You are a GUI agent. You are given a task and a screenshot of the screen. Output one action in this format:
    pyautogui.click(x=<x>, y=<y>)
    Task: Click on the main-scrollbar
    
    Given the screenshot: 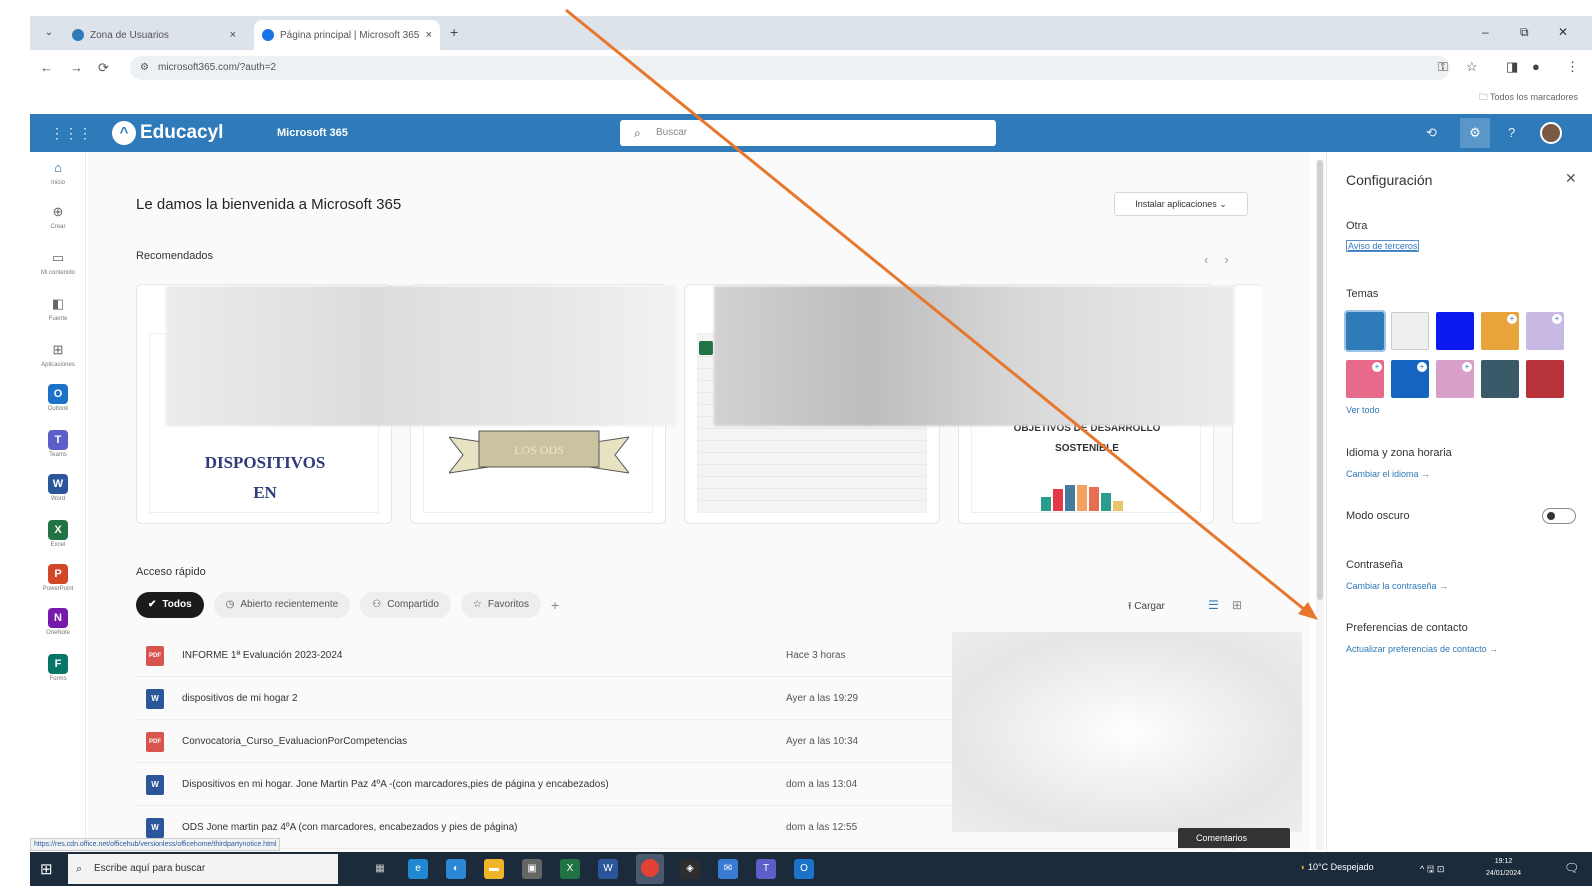 What is the action you would take?
    pyautogui.click(x=1320, y=505)
    